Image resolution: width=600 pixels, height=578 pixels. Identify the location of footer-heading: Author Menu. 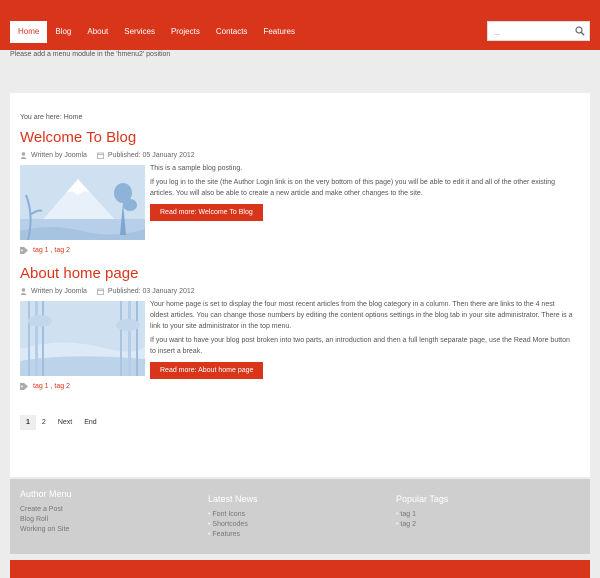
(46, 494).